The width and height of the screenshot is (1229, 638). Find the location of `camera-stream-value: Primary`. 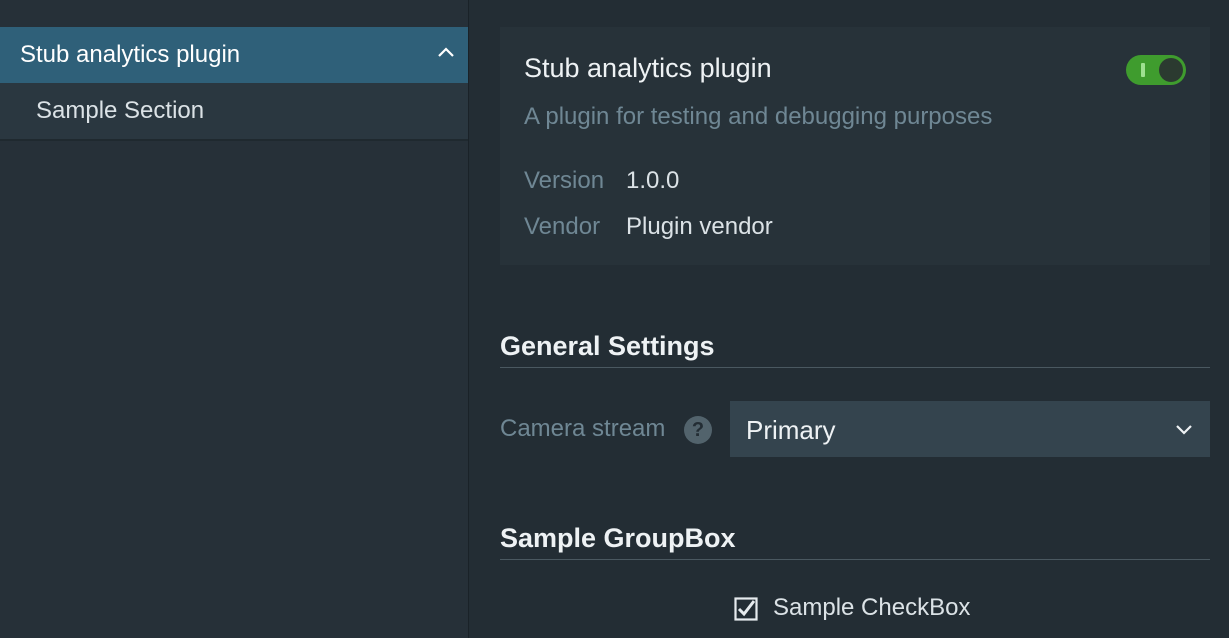

camera-stream-value: Primary is located at coordinates (791, 430).